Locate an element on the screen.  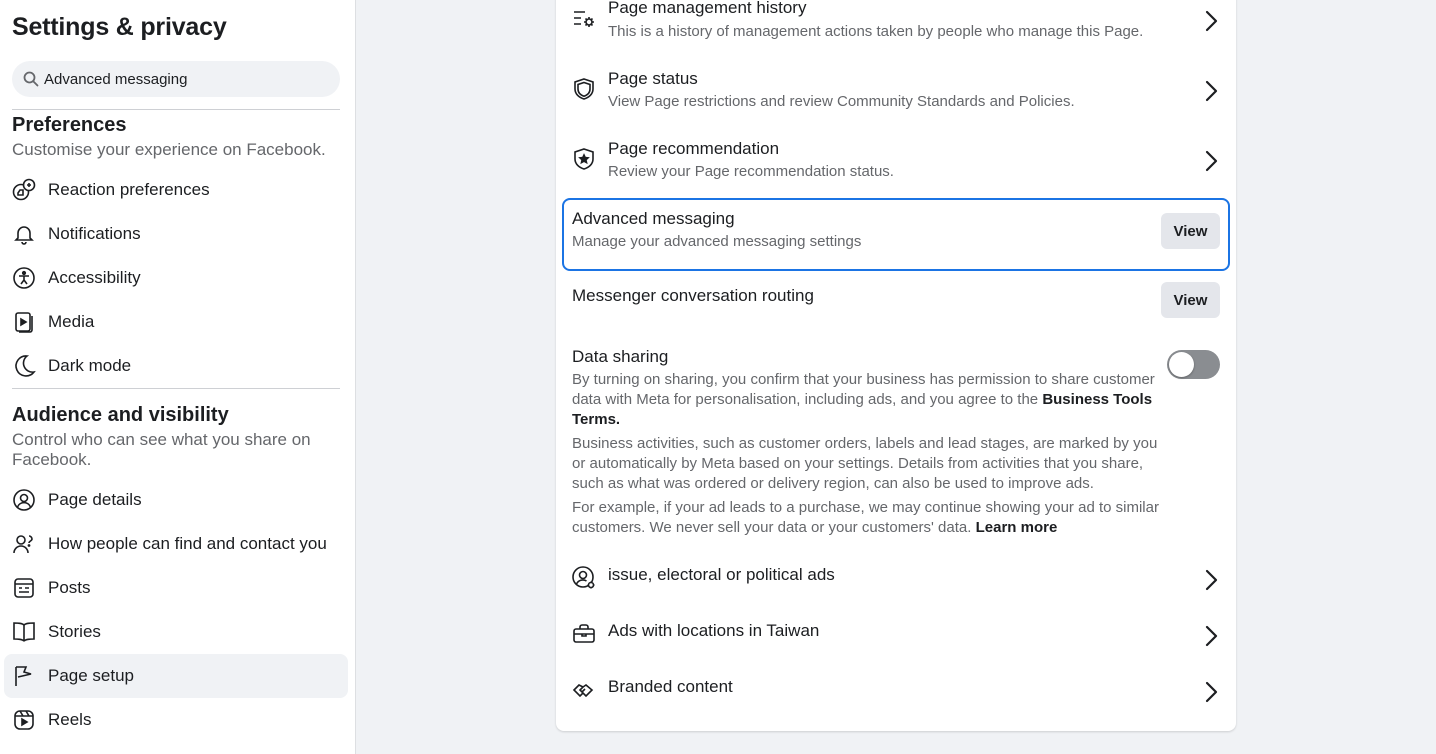
sidebar-item-media: Media is located at coordinates (176, 322).